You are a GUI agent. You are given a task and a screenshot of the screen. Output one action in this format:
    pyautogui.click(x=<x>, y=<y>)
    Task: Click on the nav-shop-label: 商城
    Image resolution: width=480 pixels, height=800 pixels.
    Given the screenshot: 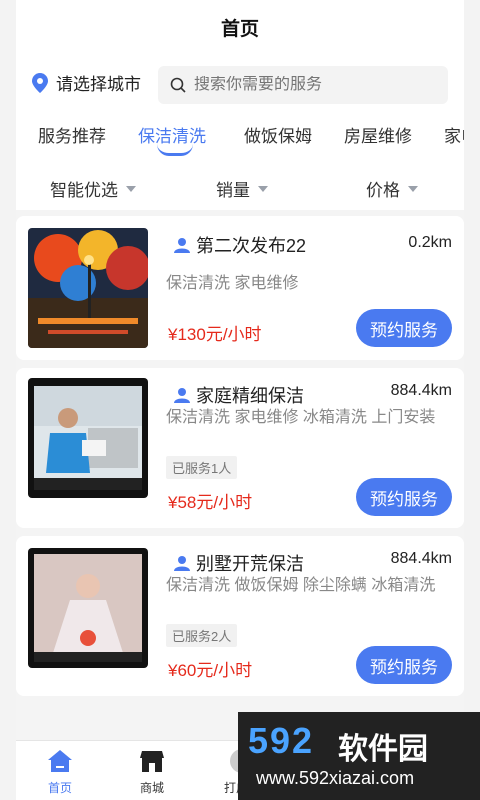 What is the action you would take?
    pyautogui.click(x=151, y=788)
    